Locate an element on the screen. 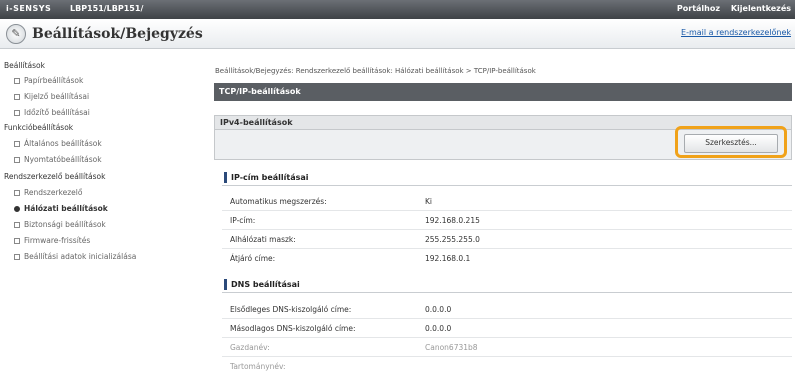 This screenshot has height=374, width=795. primary-dns-label: Elsődleges DNS-kiszolgáló címe: is located at coordinates (291, 309).